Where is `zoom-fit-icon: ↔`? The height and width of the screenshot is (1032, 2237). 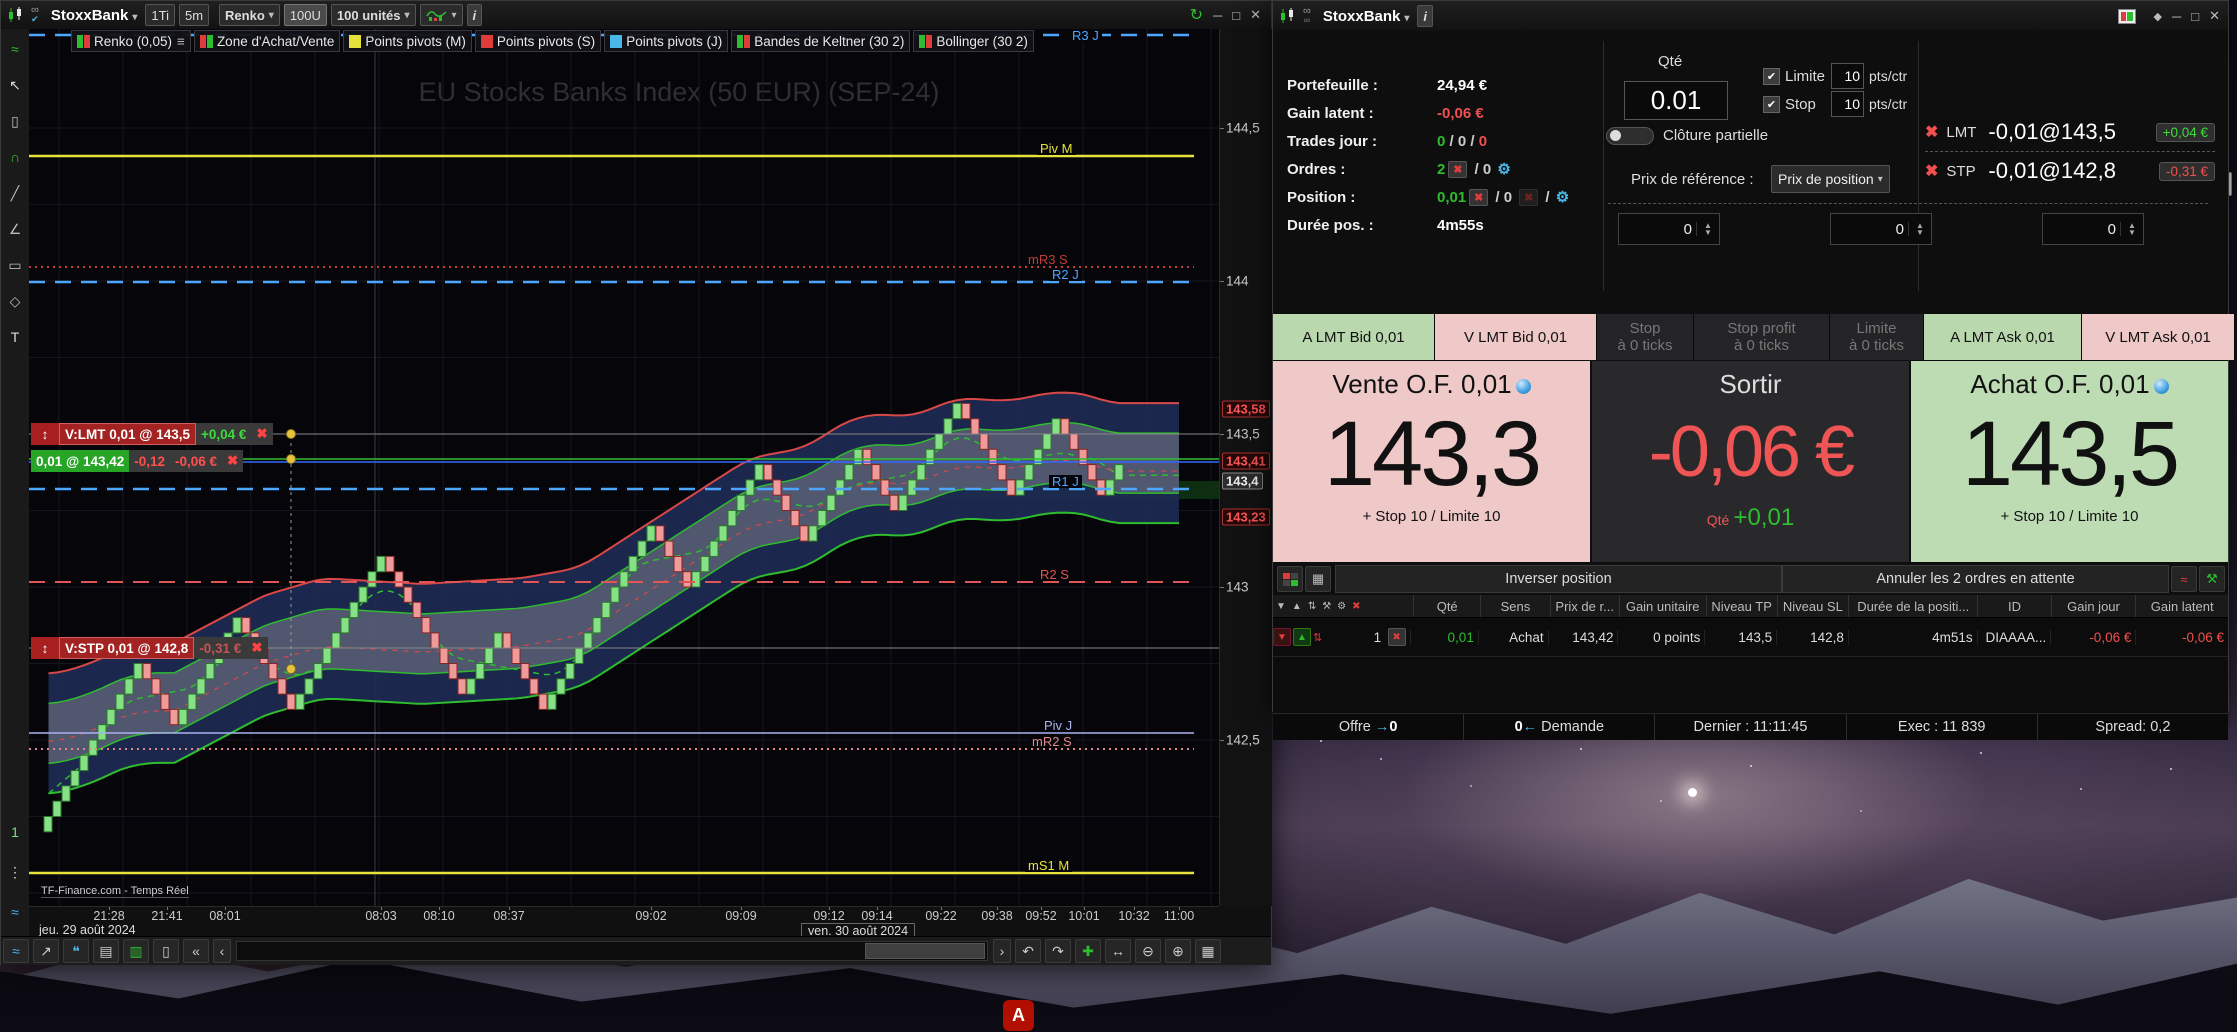 zoom-fit-icon: ↔ is located at coordinates (1118, 951).